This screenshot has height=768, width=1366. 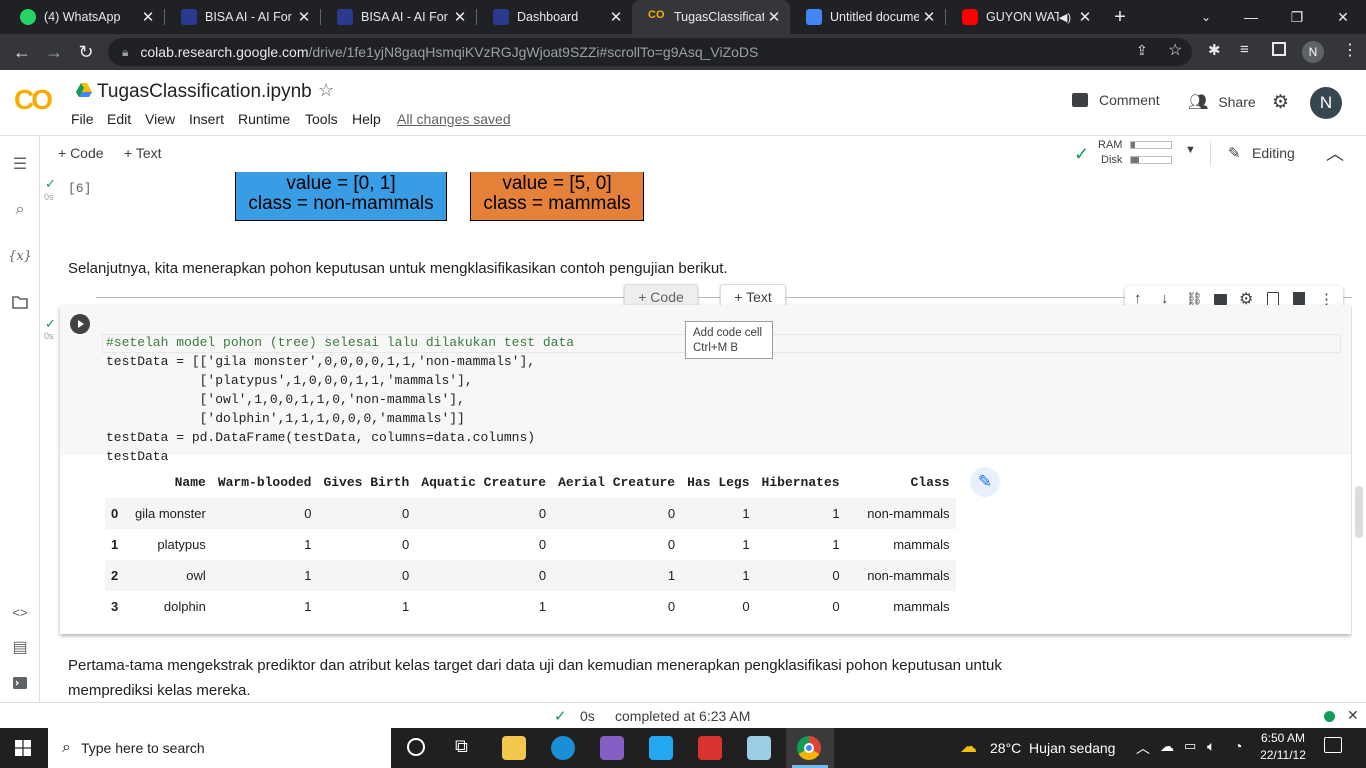 I want to click on volume-icon: 🔈︎, so click(x=1211, y=746).